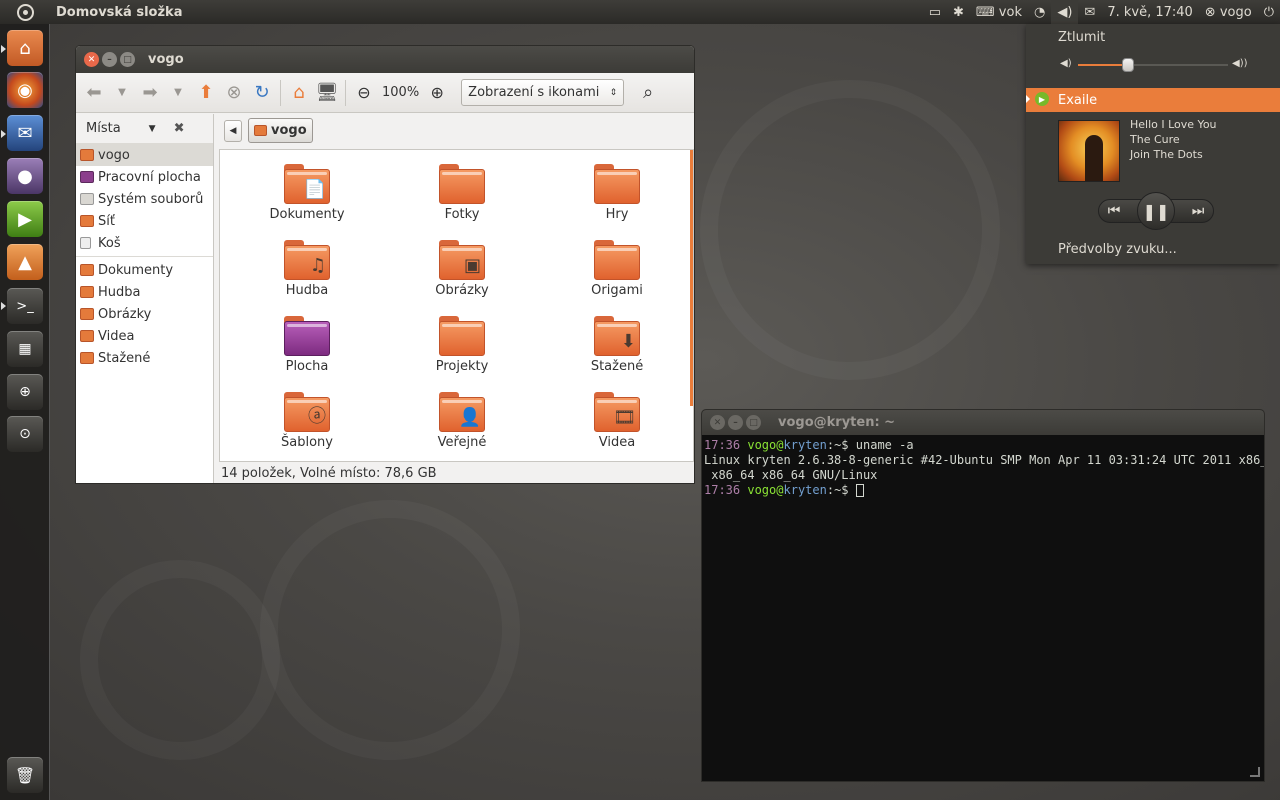 The image size is (1280, 800). What do you see at coordinates (307, 442) in the screenshot?
I see `file-label: Šablony` at bounding box center [307, 442].